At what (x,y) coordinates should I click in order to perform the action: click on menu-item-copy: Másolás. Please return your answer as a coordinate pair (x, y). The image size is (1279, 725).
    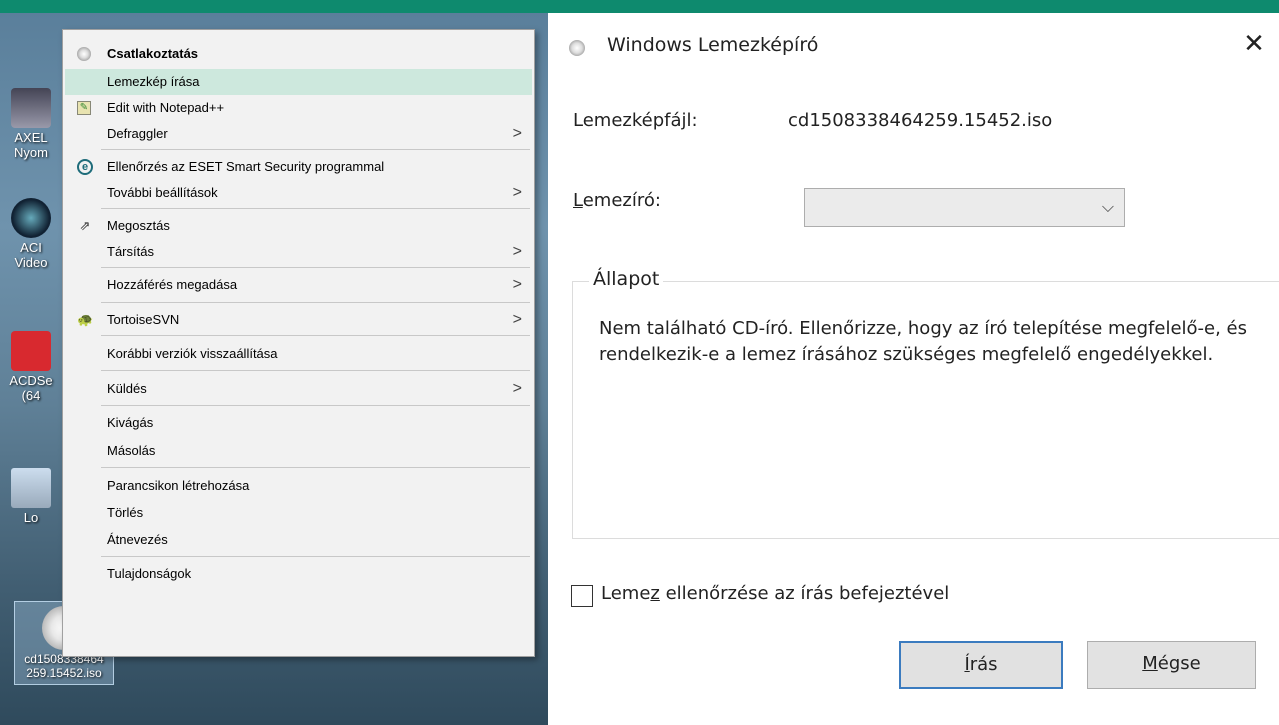
    Looking at the image, I should click on (298, 451).